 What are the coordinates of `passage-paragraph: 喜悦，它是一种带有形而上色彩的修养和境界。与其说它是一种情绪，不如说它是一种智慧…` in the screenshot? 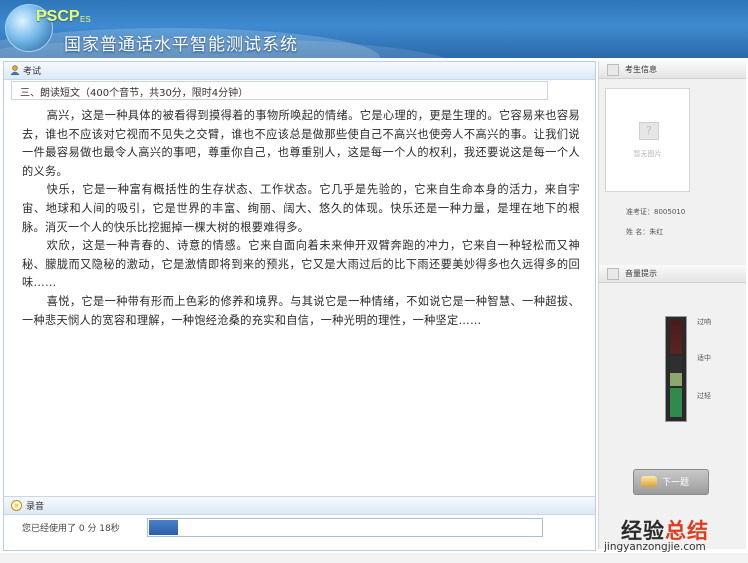 It's located at (301, 310).